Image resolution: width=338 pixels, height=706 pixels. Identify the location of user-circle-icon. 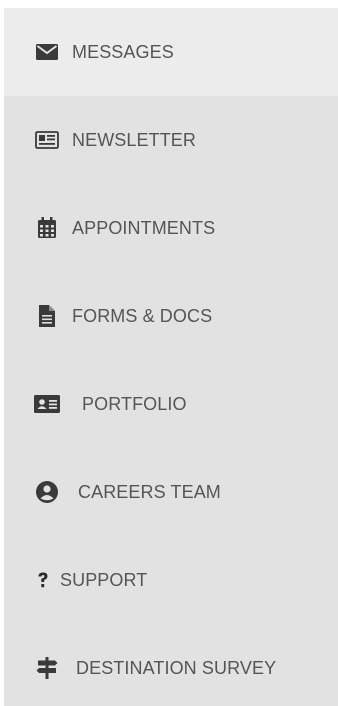
(47, 492).